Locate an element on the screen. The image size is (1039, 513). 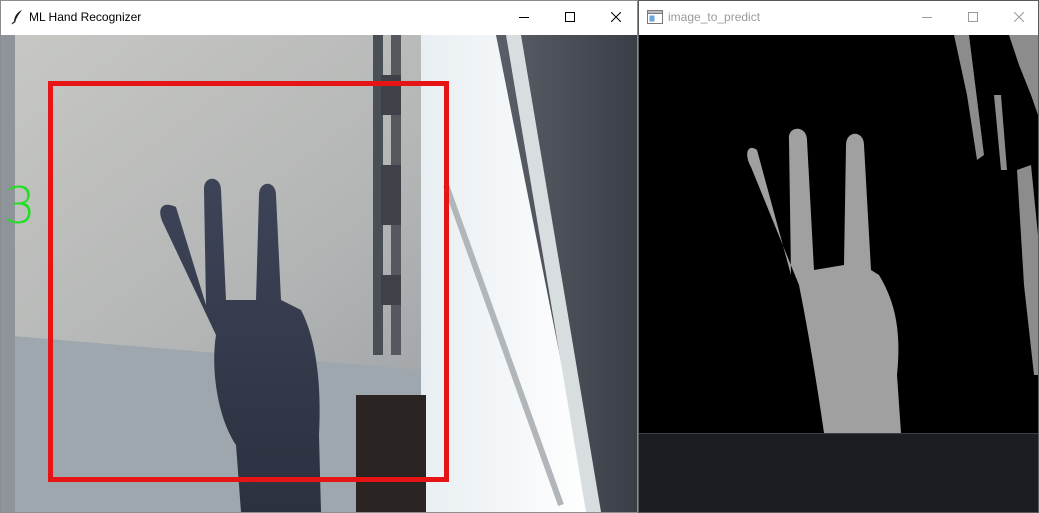
window-title: ML Hand Recognizer is located at coordinates (85, 17).